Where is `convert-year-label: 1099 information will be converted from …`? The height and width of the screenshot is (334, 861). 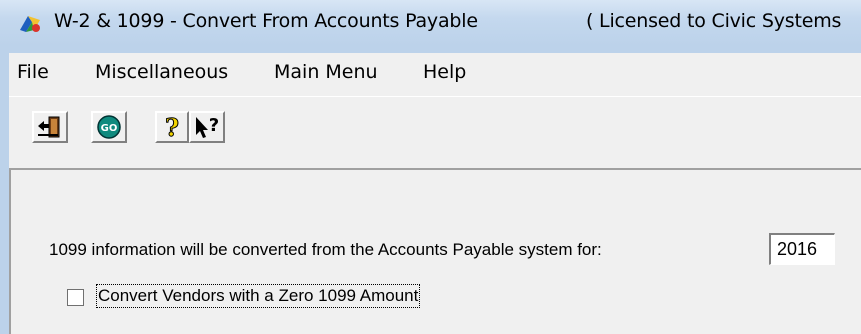 convert-year-label: 1099 information will be converted from … is located at coordinates (325, 249).